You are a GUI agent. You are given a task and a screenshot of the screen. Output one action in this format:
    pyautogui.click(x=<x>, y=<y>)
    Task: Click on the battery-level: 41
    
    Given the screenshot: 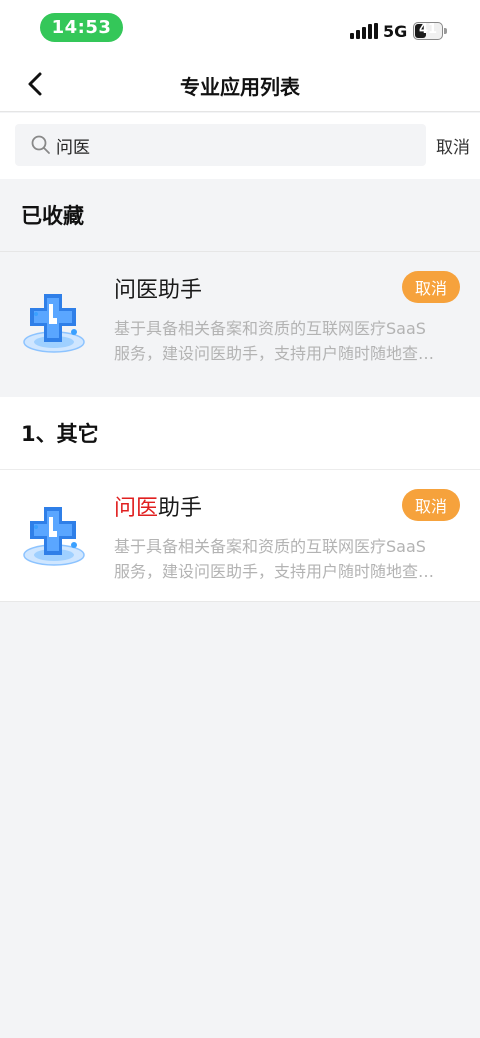 What is the action you would take?
    pyautogui.click(x=428, y=29)
    